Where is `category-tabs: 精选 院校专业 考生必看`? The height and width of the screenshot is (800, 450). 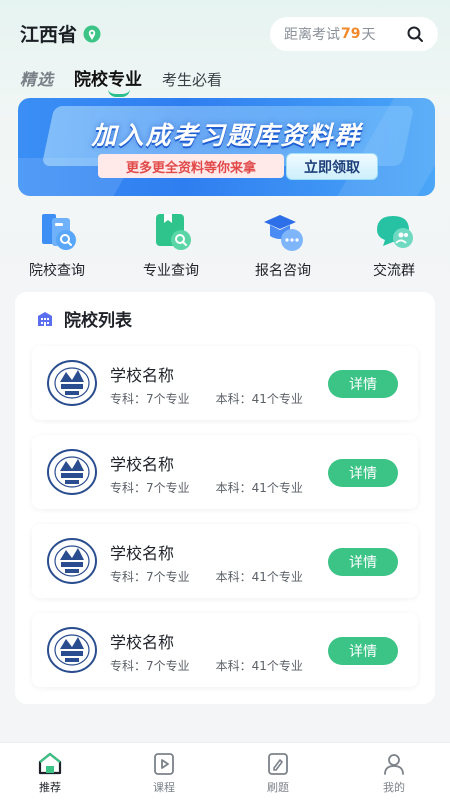 category-tabs: 精选 院校专业 考生必看 is located at coordinates (131, 78).